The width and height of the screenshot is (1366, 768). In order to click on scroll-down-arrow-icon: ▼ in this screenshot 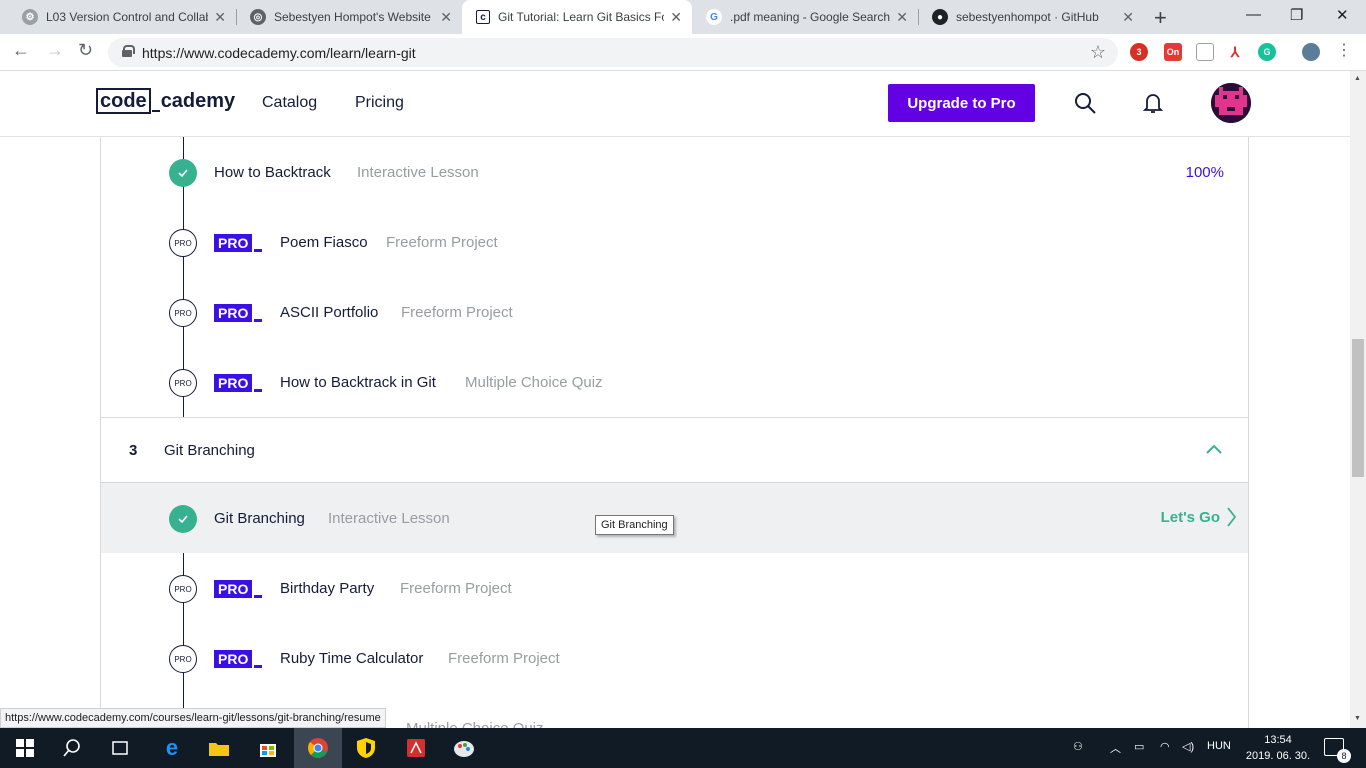, I will do `click(1357, 718)`.